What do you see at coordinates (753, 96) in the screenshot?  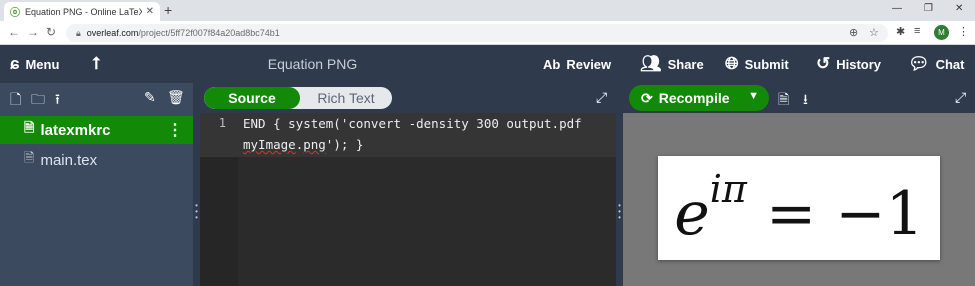 I see `chevron-down-icon: ▼` at bounding box center [753, 96].